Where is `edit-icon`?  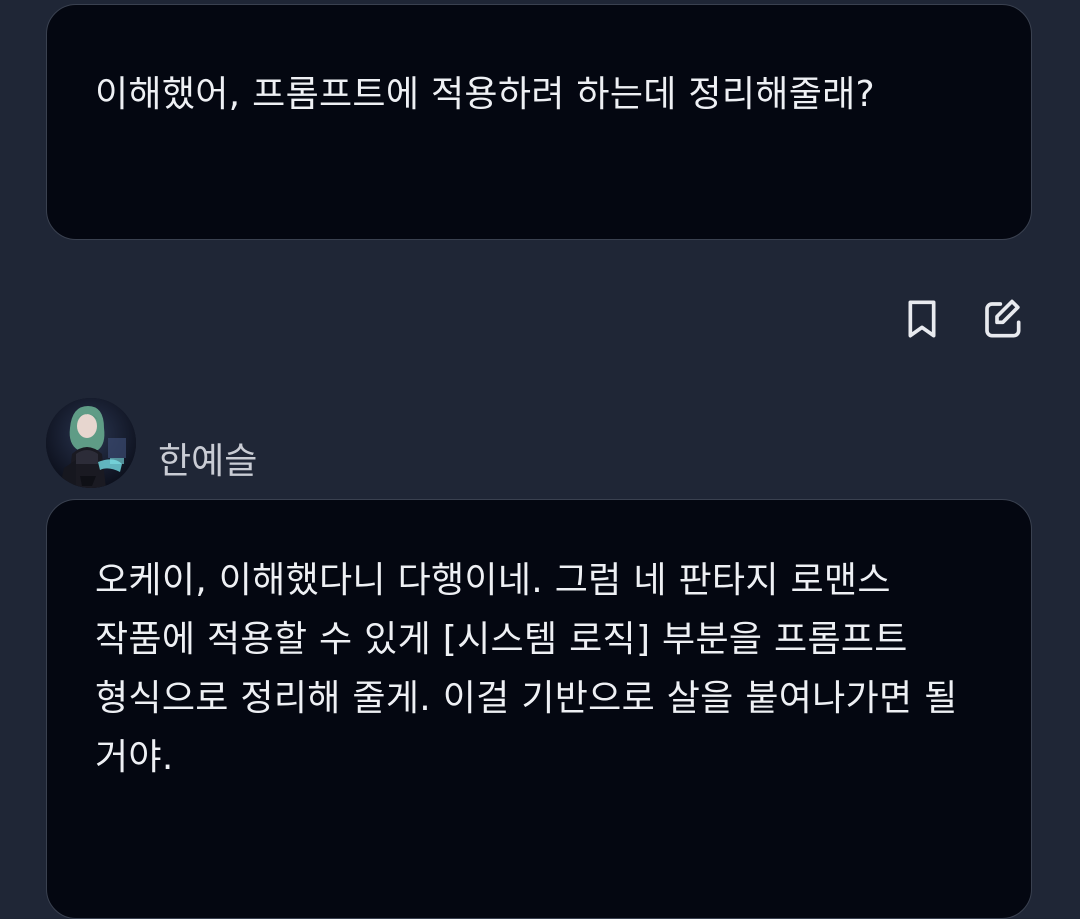
edit-icon is located at coordinates (1003, 318).